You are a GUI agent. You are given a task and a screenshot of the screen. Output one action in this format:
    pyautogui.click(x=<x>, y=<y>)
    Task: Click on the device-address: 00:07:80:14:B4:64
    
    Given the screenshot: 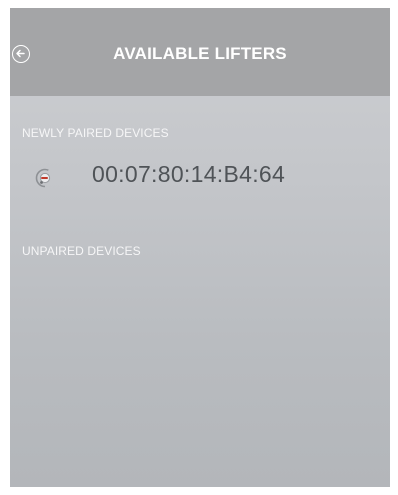 What is the action you would take?
    pyautogui.click(x=189, y=174)
    